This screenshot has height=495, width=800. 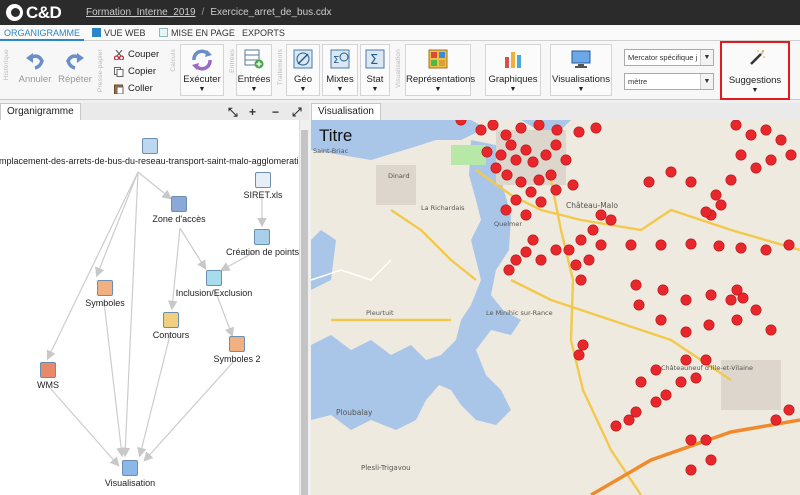 I want to click on points-icon, so click(x=262, y=237).